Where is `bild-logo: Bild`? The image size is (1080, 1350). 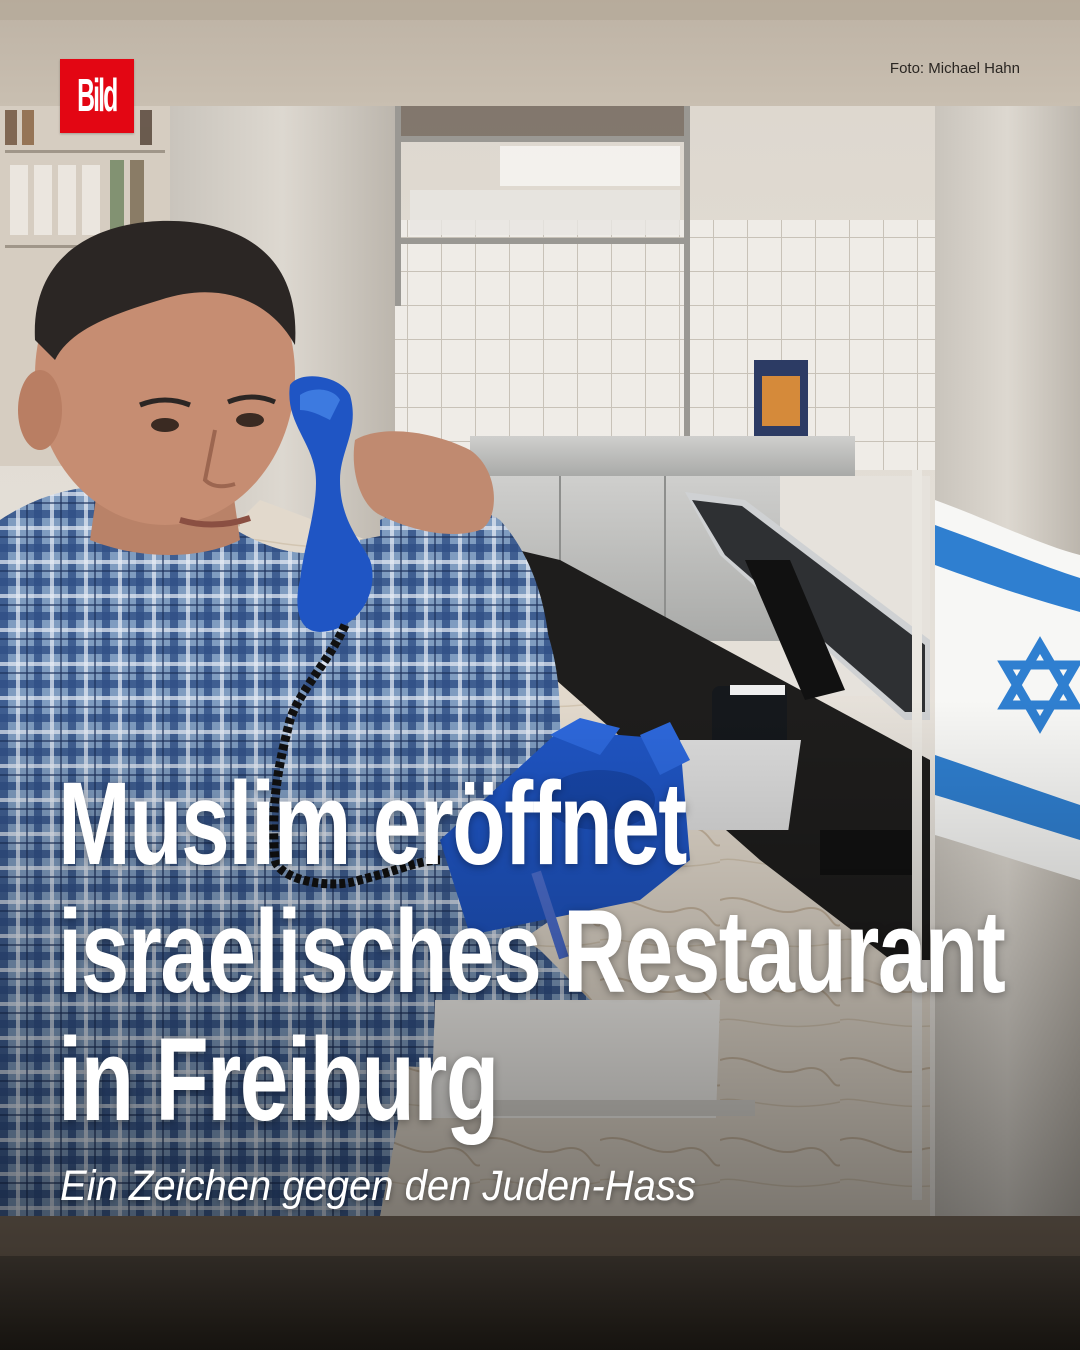
bild-logo: Bild is located at coordinates (97, 96).